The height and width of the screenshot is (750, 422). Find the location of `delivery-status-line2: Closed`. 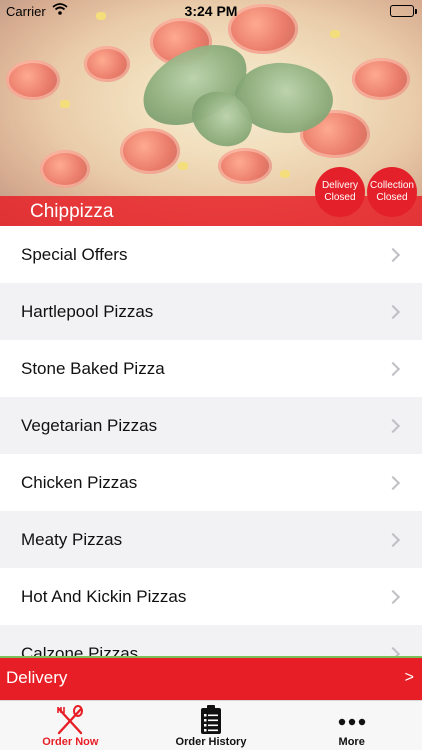

delivery-status-line2: Closed is located at coordinates (340, 197).